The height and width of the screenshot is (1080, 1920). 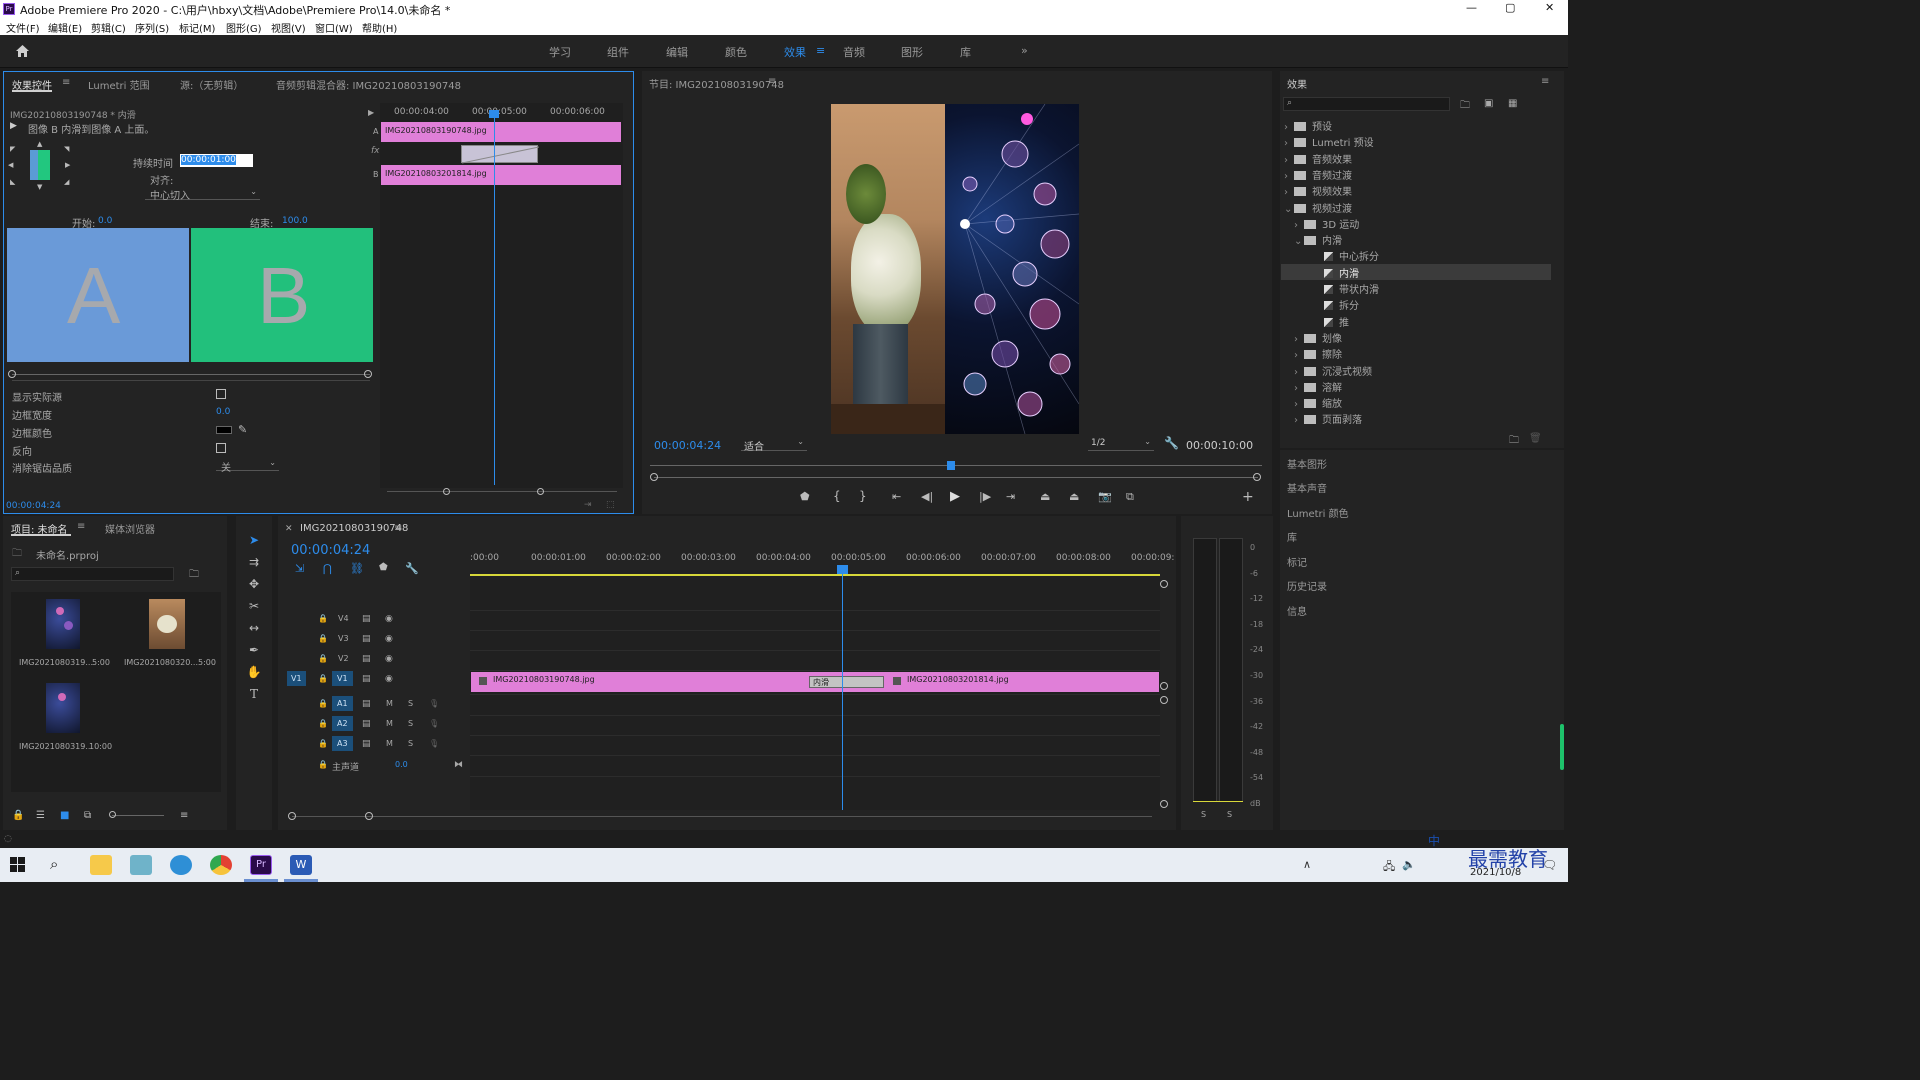 What do you see at coordinates (640, 682) in the screenshot?
I see `timeline-clip-1: IMG20210803190748.jpg` at bounding box center [640, 682].